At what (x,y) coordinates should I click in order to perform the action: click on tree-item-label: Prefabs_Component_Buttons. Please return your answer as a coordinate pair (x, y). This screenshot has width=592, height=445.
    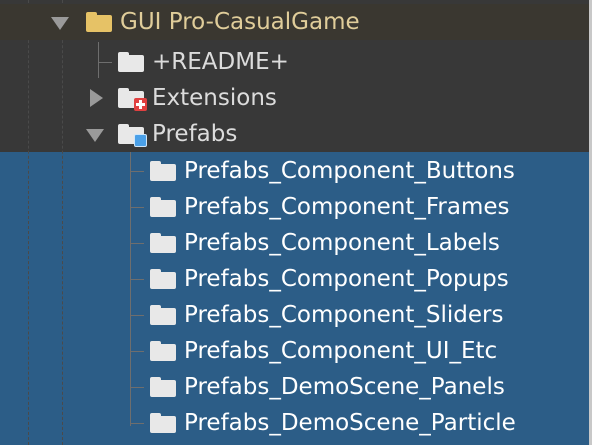
    Looking at the image, I should click on (349, 171).